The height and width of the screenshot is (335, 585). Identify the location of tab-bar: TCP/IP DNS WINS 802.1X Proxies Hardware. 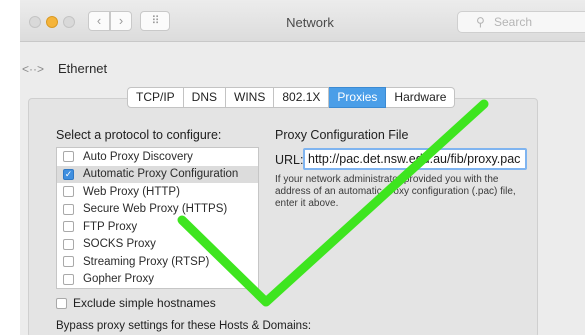
(291, 97).